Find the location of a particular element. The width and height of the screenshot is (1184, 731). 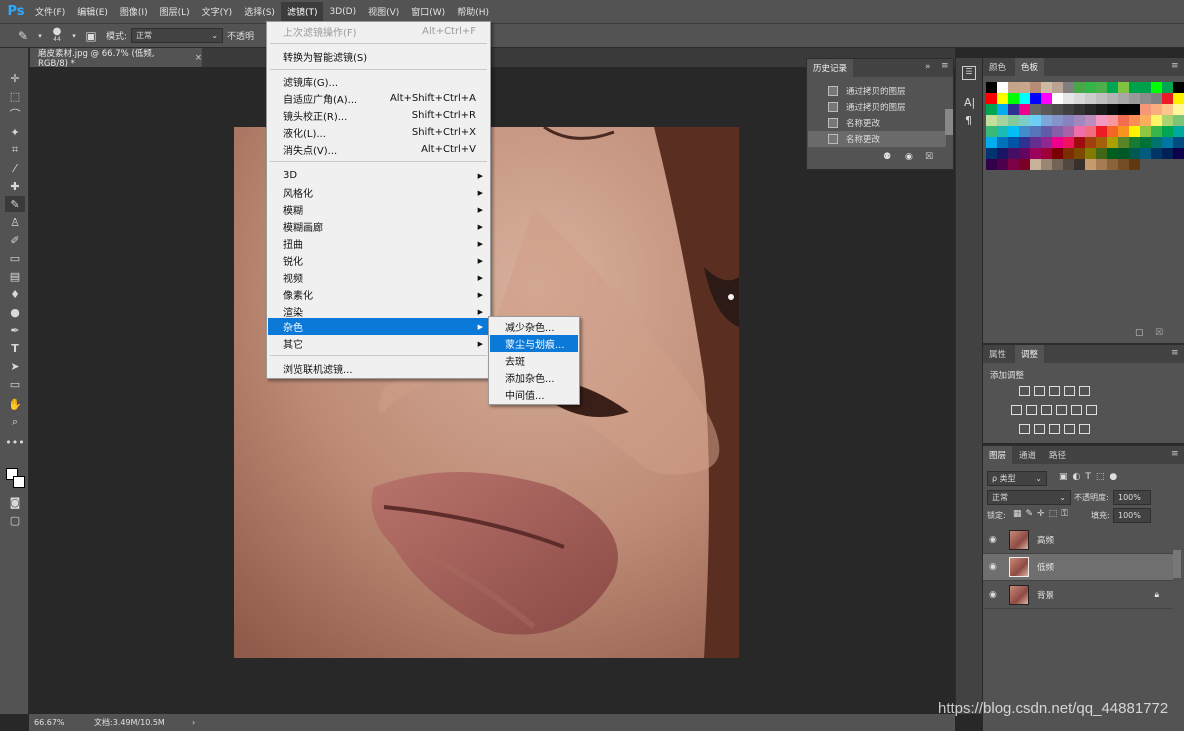

history-row-selected: 名称更改 is located at coordinates (877, 139).